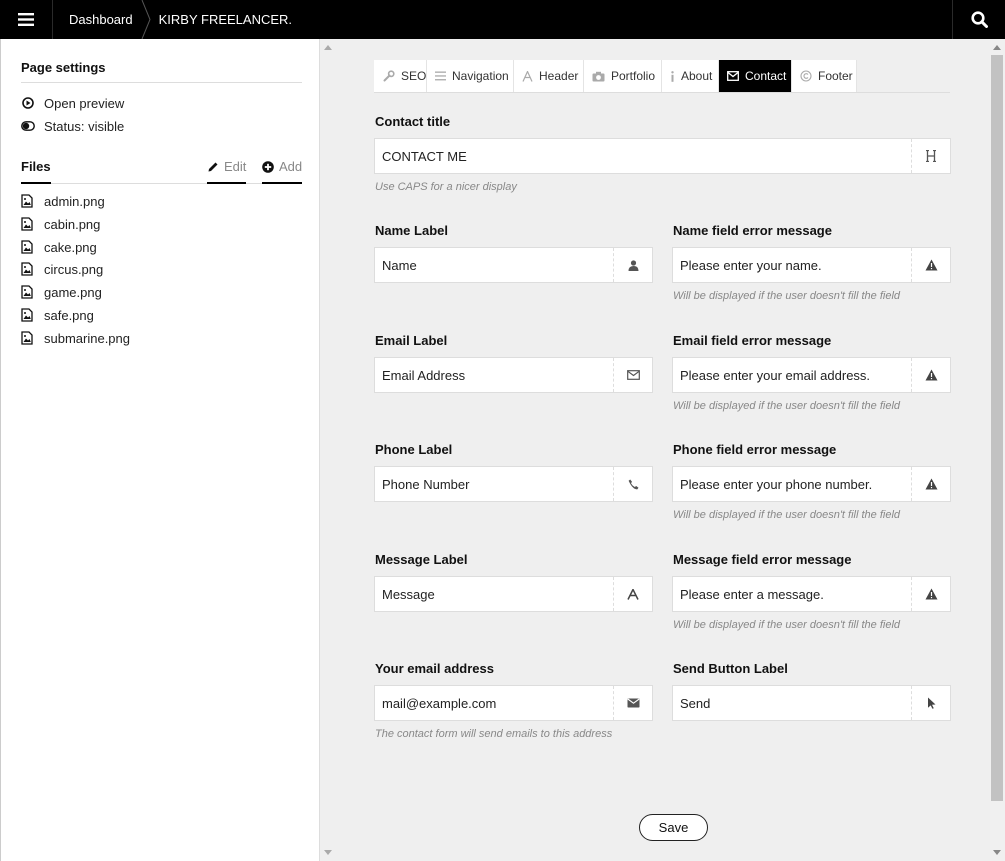  Describe the element at coordinates (70, 247) in the screenshot. I see `file-name: cake.png` at that location.